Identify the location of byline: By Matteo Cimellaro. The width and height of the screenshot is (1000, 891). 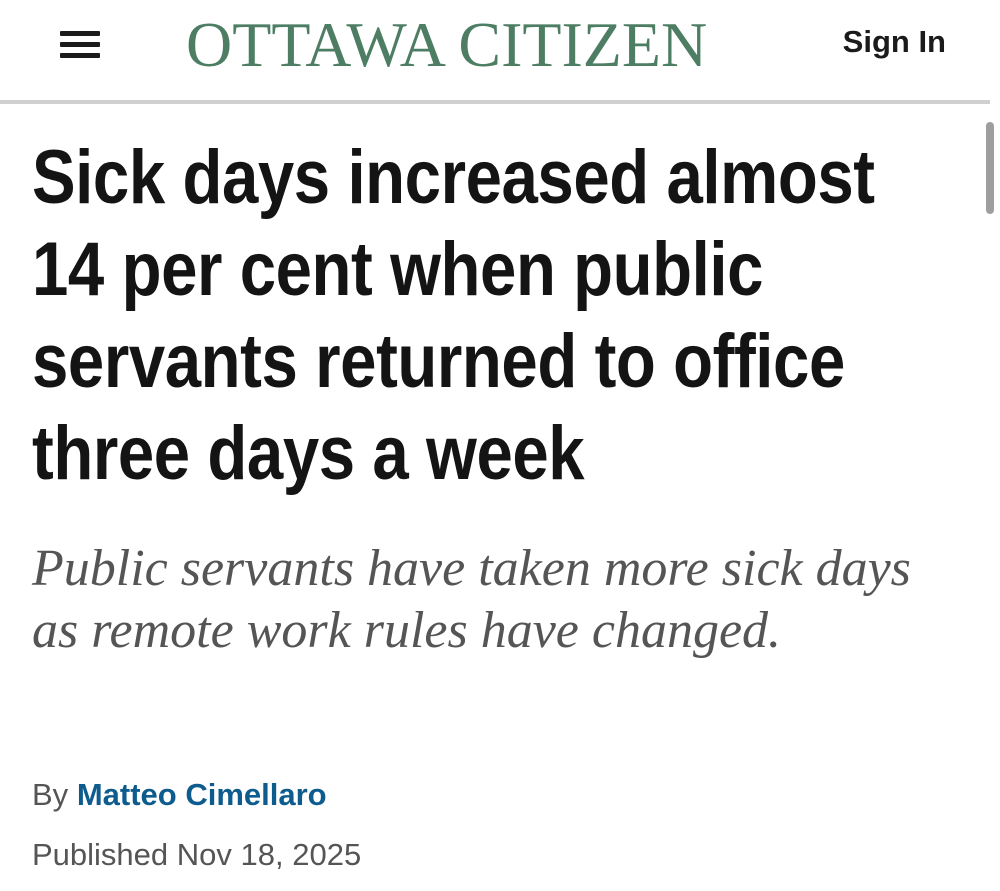
(179, 795).